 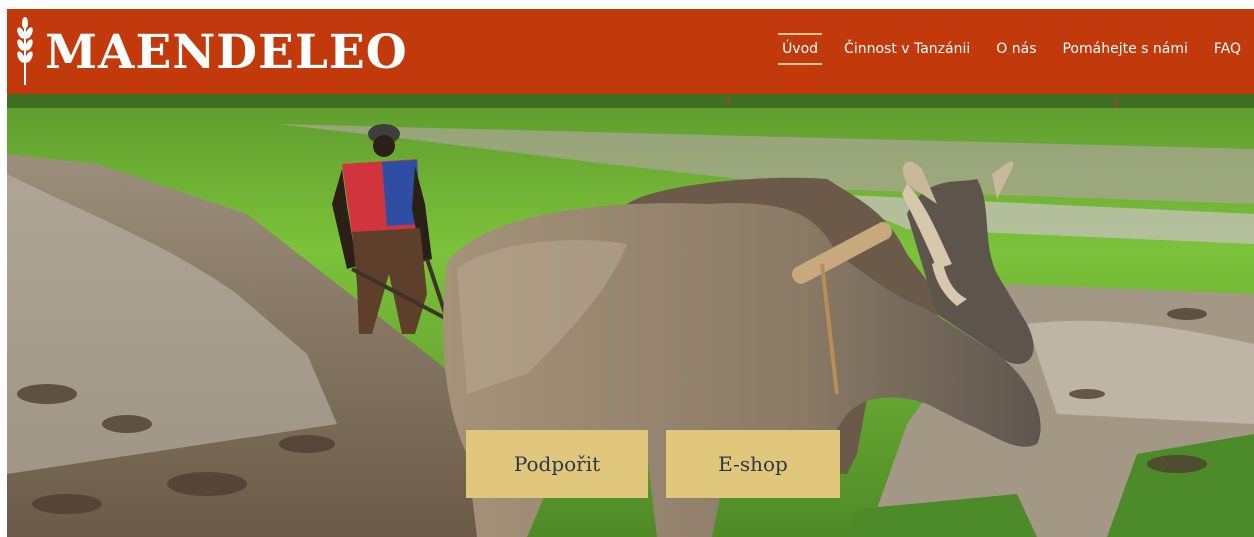 I want to click on nav-item-uvod: Úvod, so click(x=800, y=49).